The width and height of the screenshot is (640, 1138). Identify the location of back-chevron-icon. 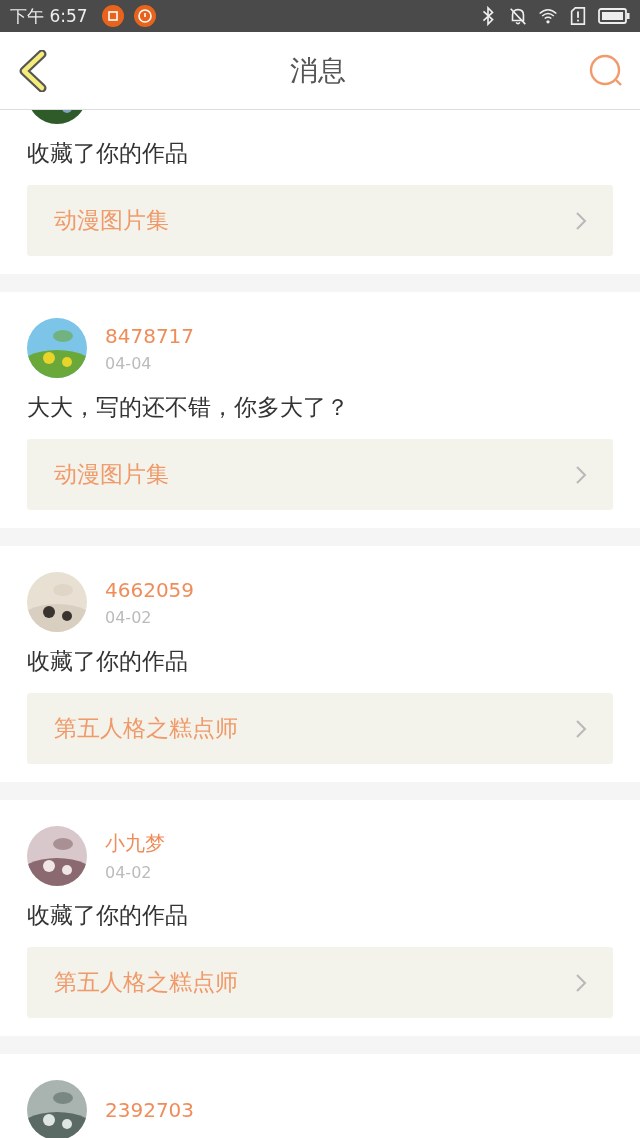
(33, 70).